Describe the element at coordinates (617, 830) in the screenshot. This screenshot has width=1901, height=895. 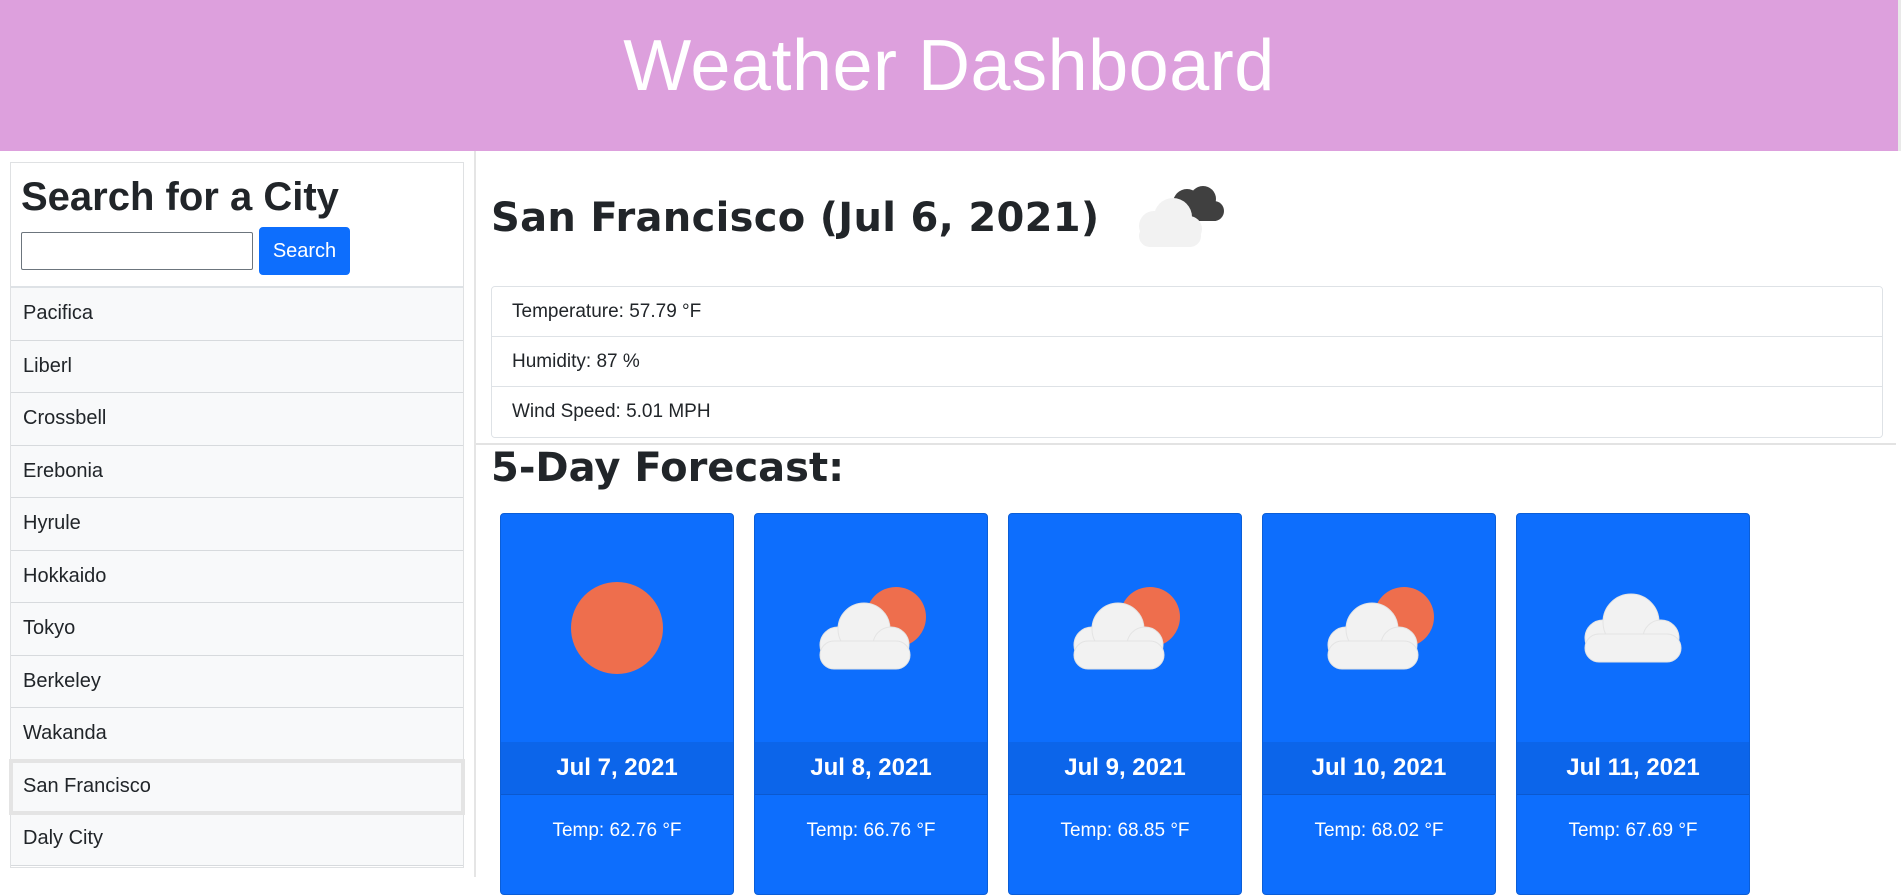
I see `forecast-temp: Temp: 62.76 °F` at that location.